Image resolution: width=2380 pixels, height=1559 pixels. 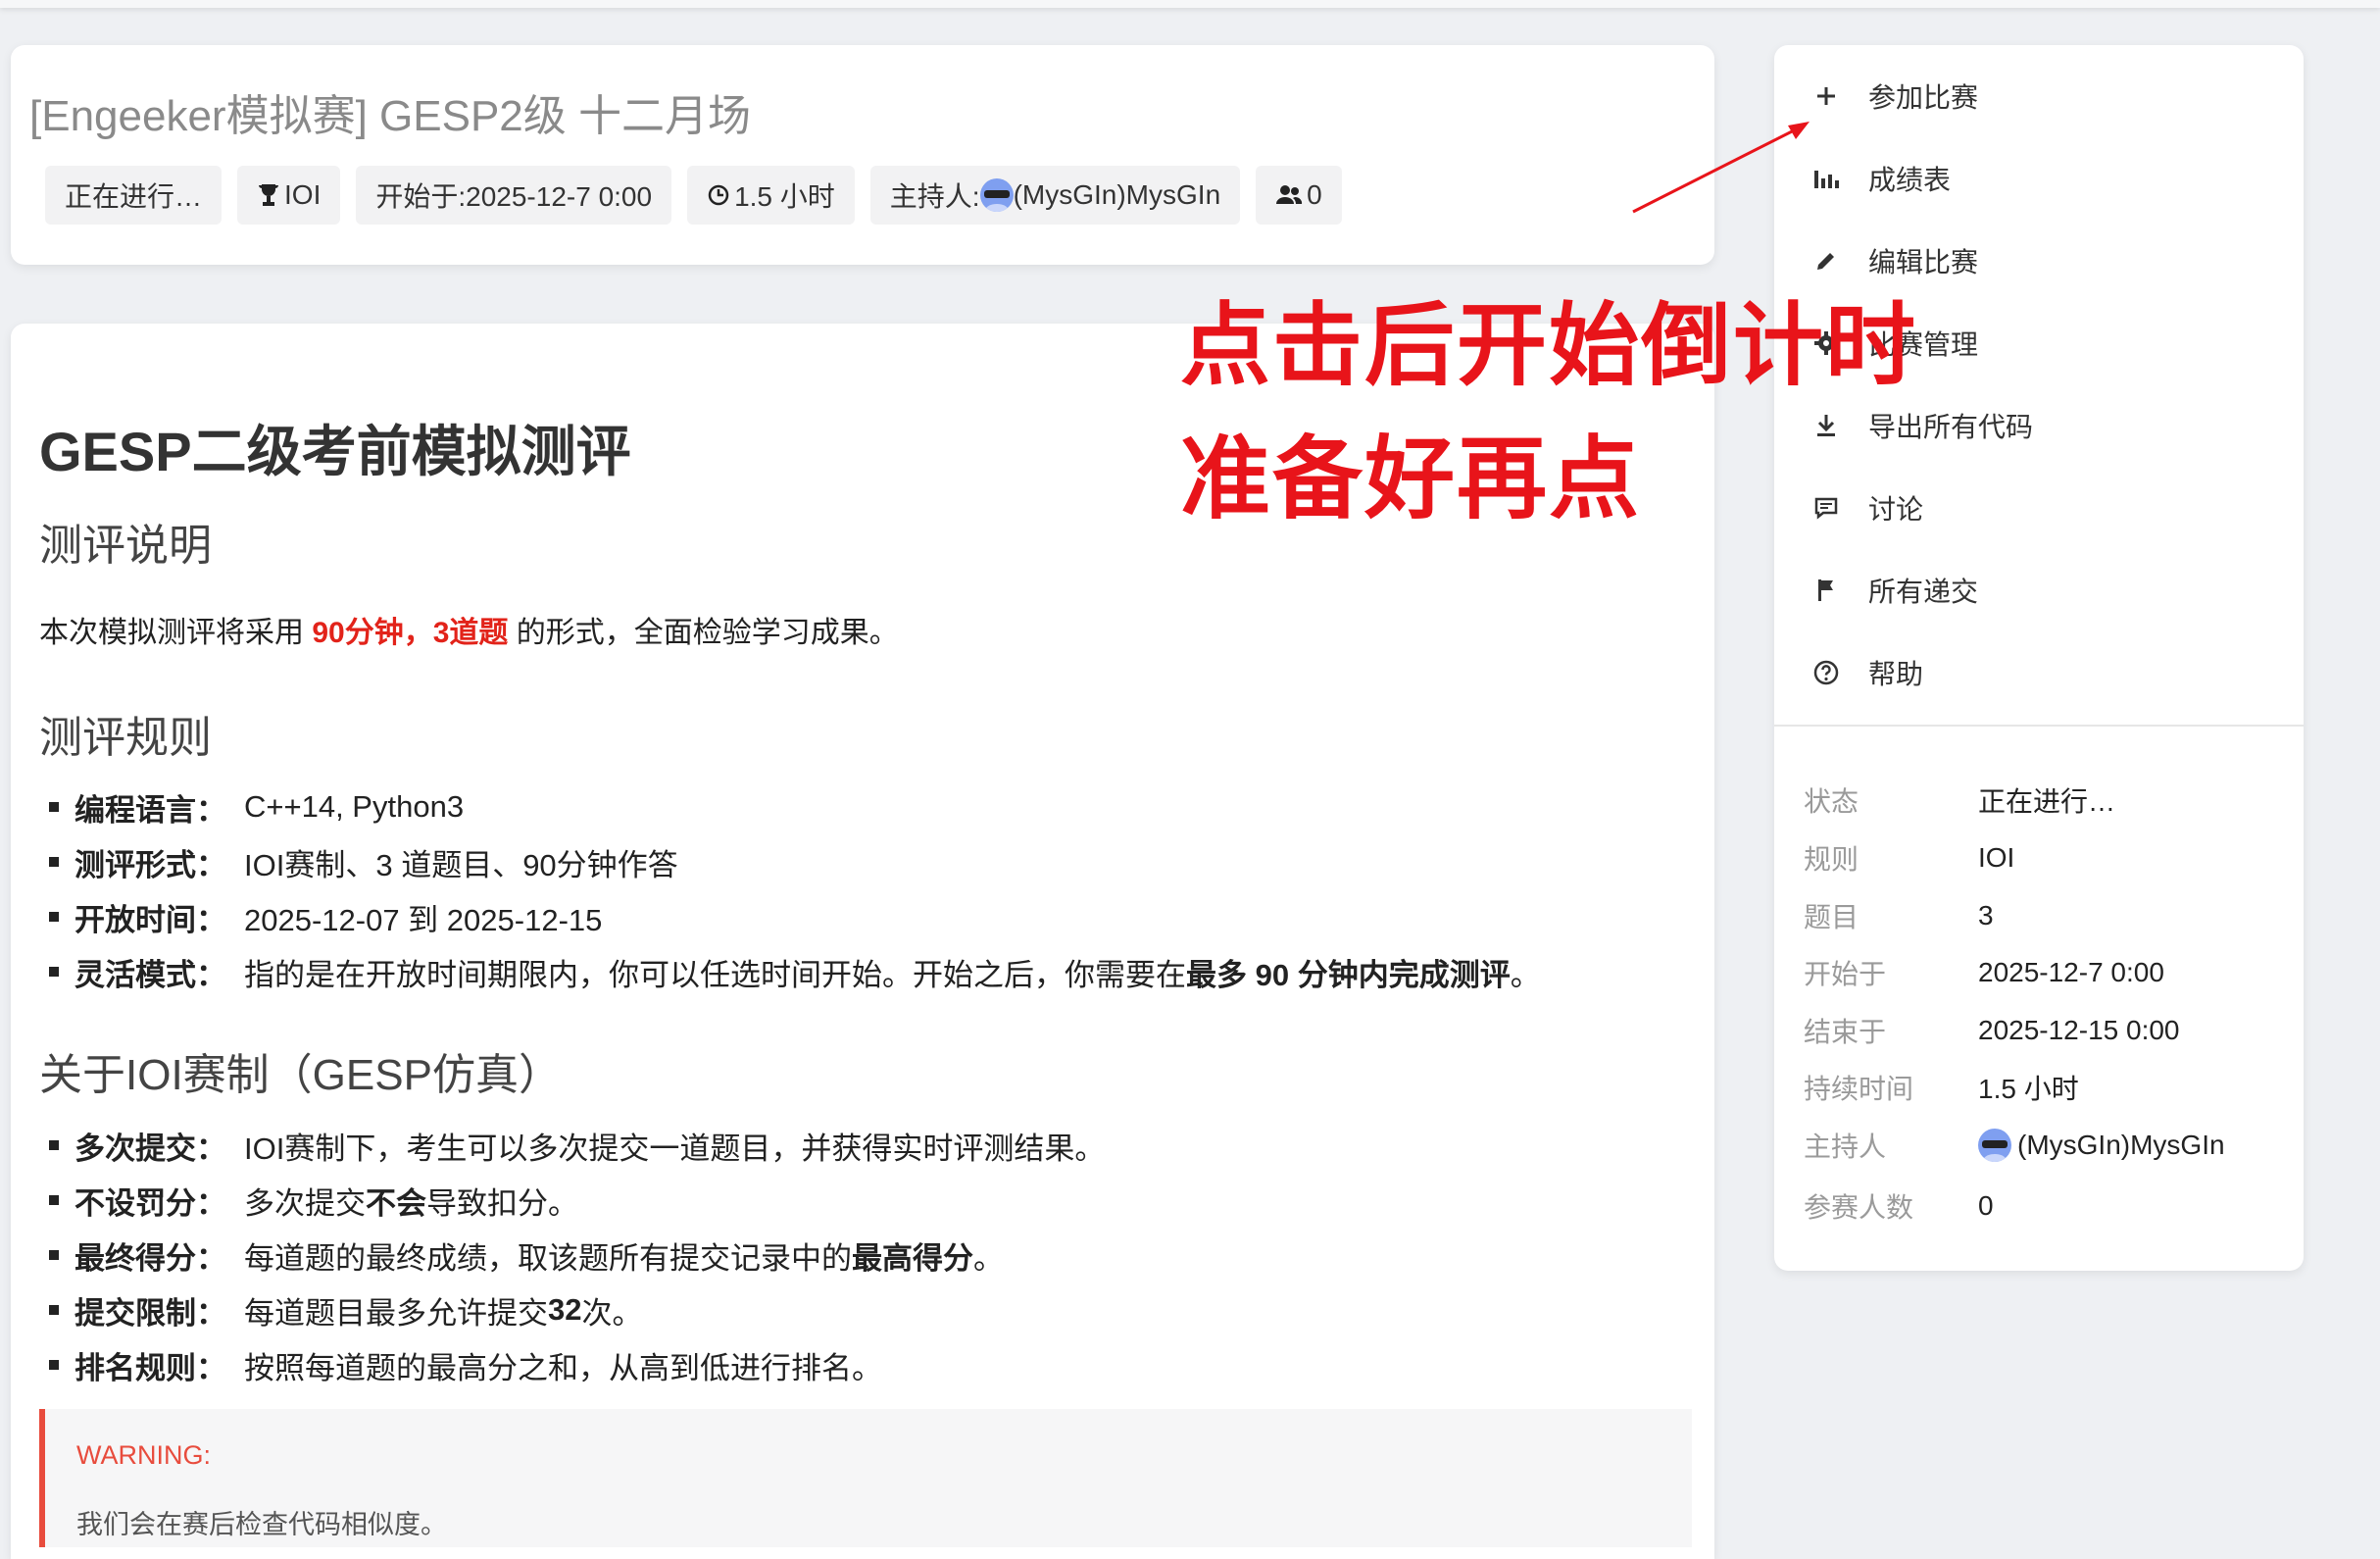 What do you see at coordinates (1866, 507) in the screenshot?
I see `discussion-link: 讨论` at bounding box center [1866, 507].